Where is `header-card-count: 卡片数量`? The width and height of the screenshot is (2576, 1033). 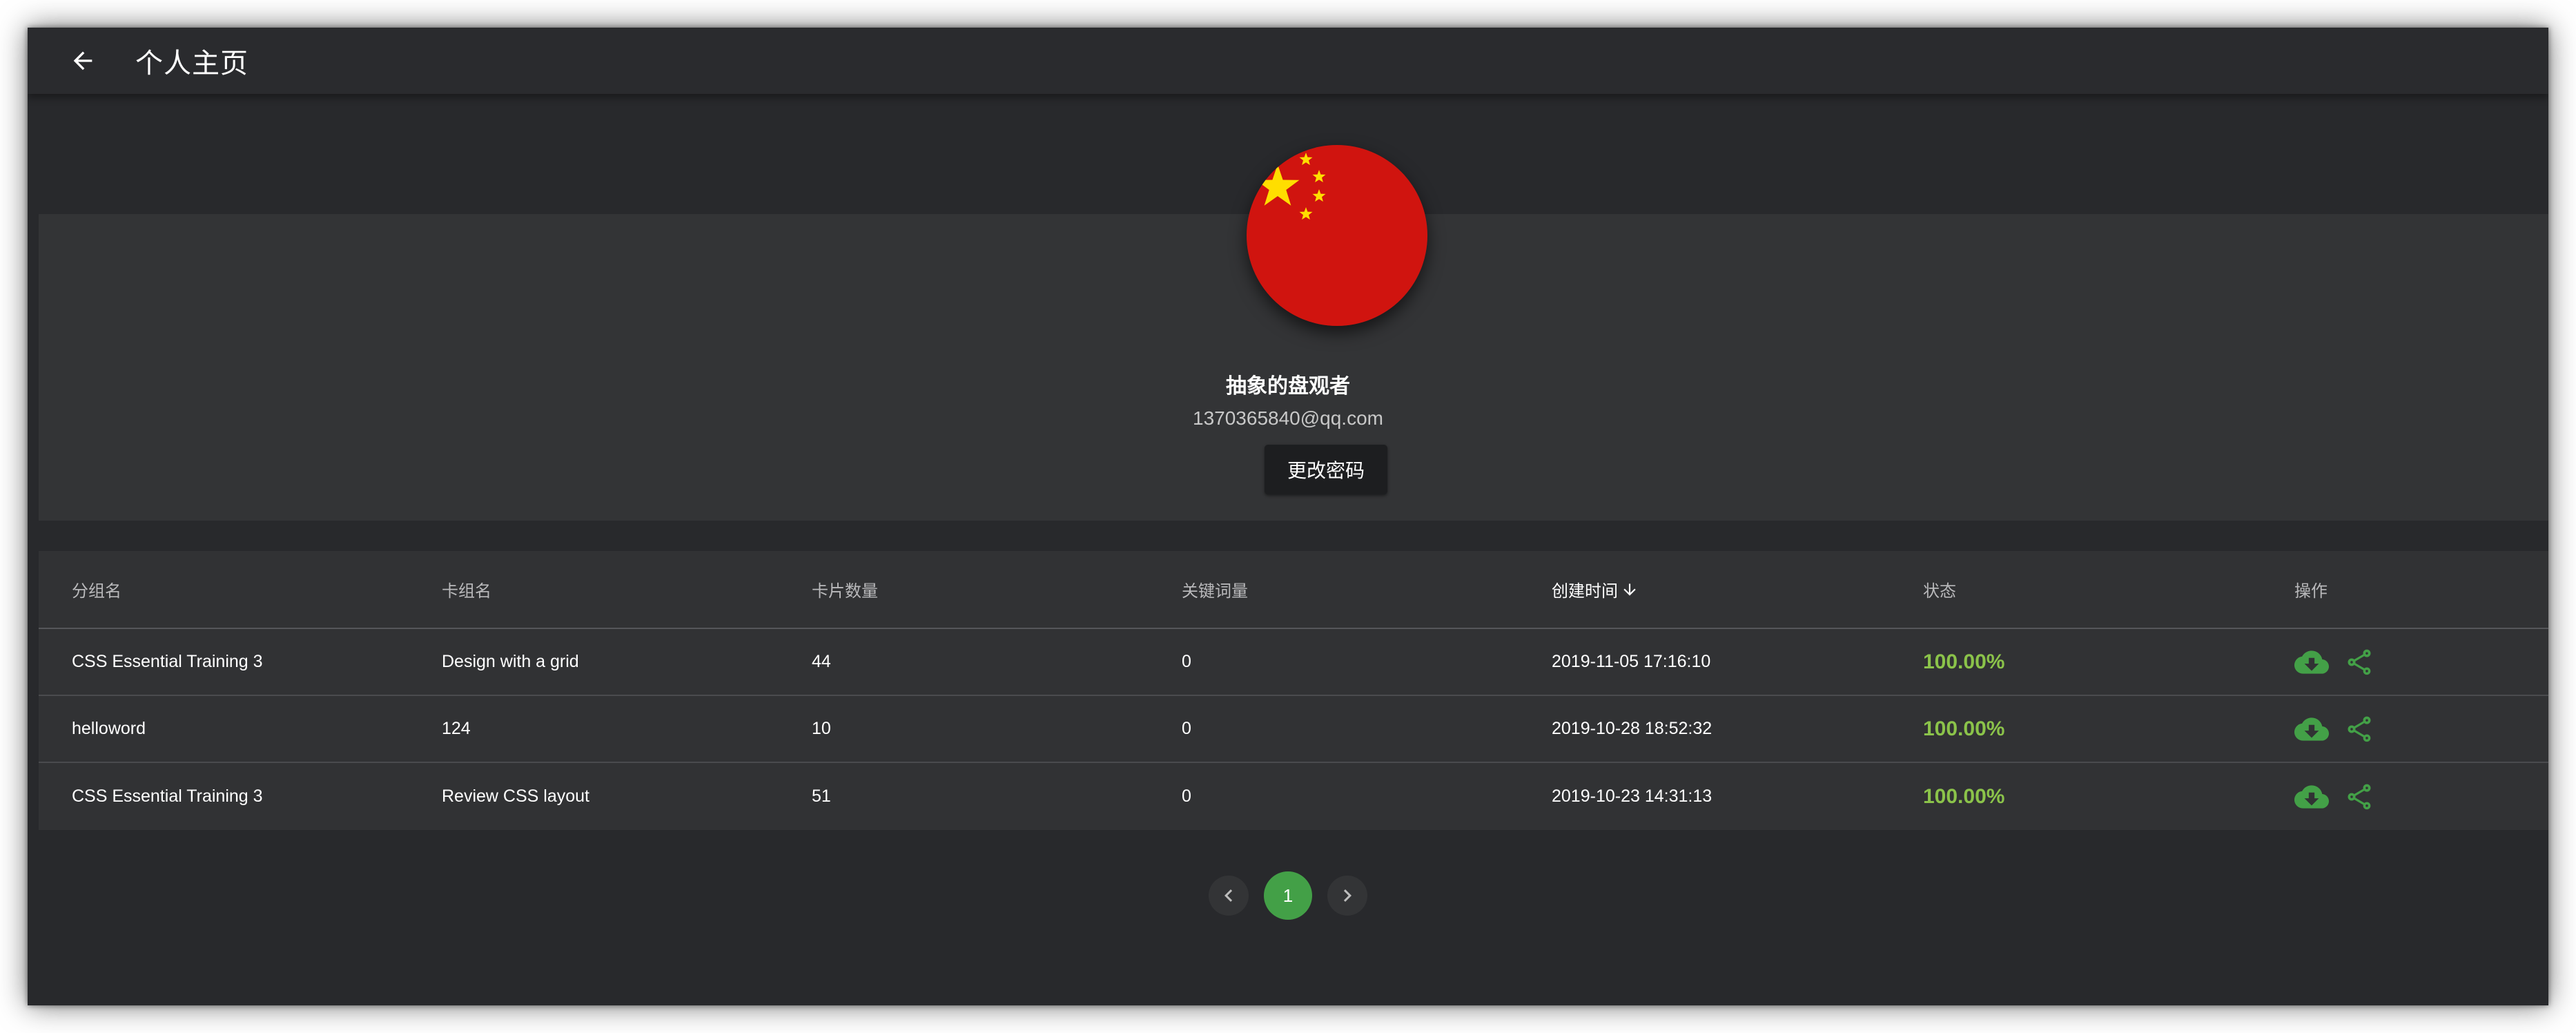
header-card-count: 卡片数量 is located at coordinates (845, 589).